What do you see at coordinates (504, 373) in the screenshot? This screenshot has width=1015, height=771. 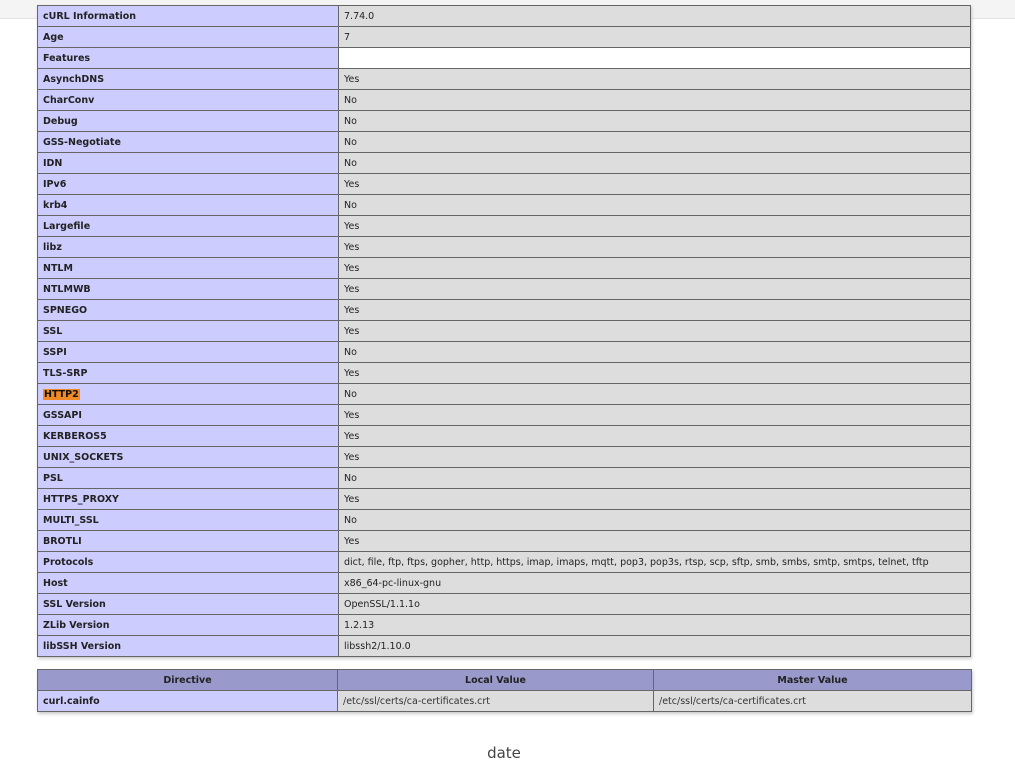 I see `table-row: TLS-SRP Yes` at bounding box center [504, 373].